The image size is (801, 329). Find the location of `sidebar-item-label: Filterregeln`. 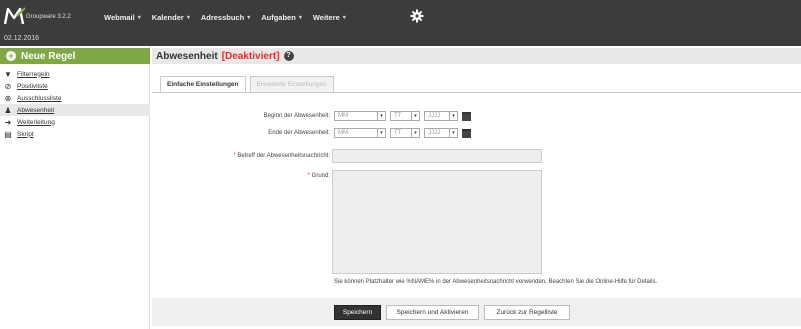

sidebar-item-label: Filterregeln is located at coordinates (33, 74).